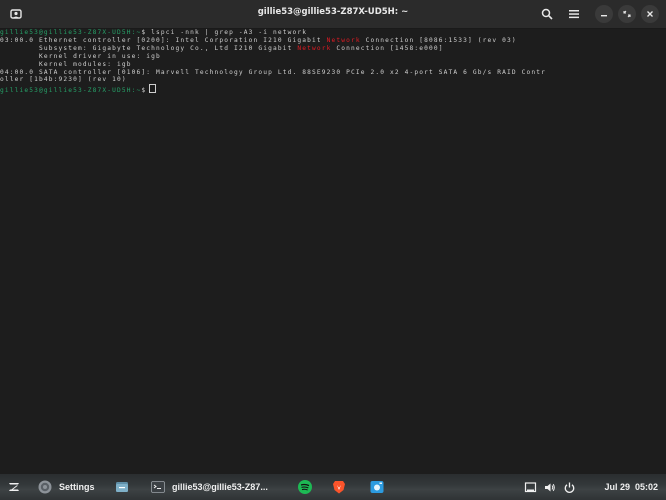 This screenshot has height=500, width=666. I want to click on zorin-logo-icon, so click(14, 487).